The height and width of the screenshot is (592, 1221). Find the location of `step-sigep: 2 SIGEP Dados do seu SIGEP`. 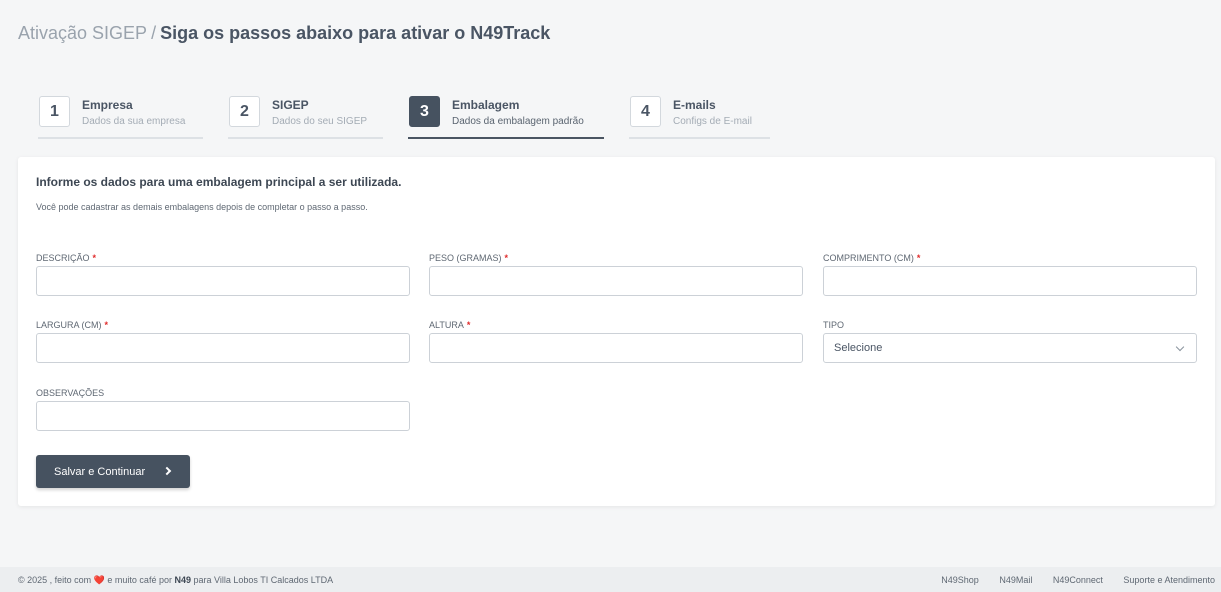

step-sigep: 2 SIGEP Dados do seu SIGEP is located at coordinates (305, 117).